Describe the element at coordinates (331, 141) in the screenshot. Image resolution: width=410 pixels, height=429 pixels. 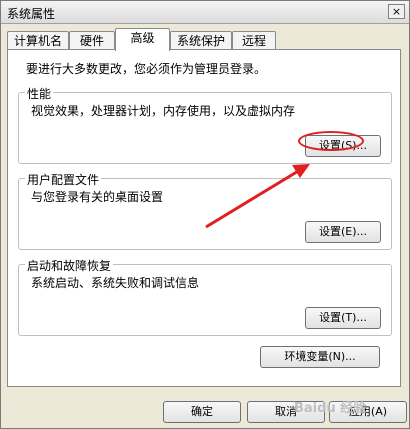
I see `highlight-ellipse` at that location.